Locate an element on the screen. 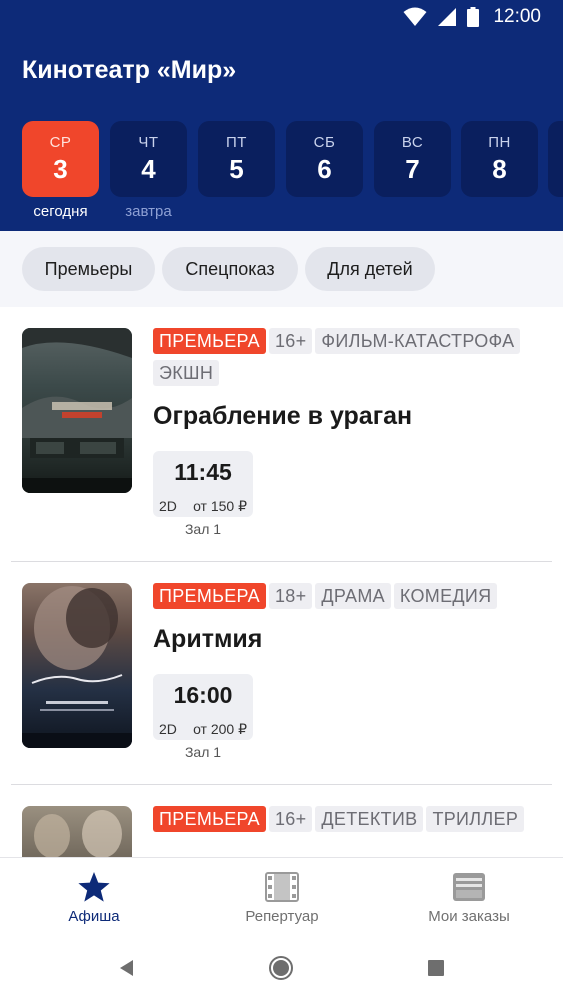 This screenshot has width=563, height=1000. session-info: 2D от 150 ₽ is located at coordinates (203, 506).